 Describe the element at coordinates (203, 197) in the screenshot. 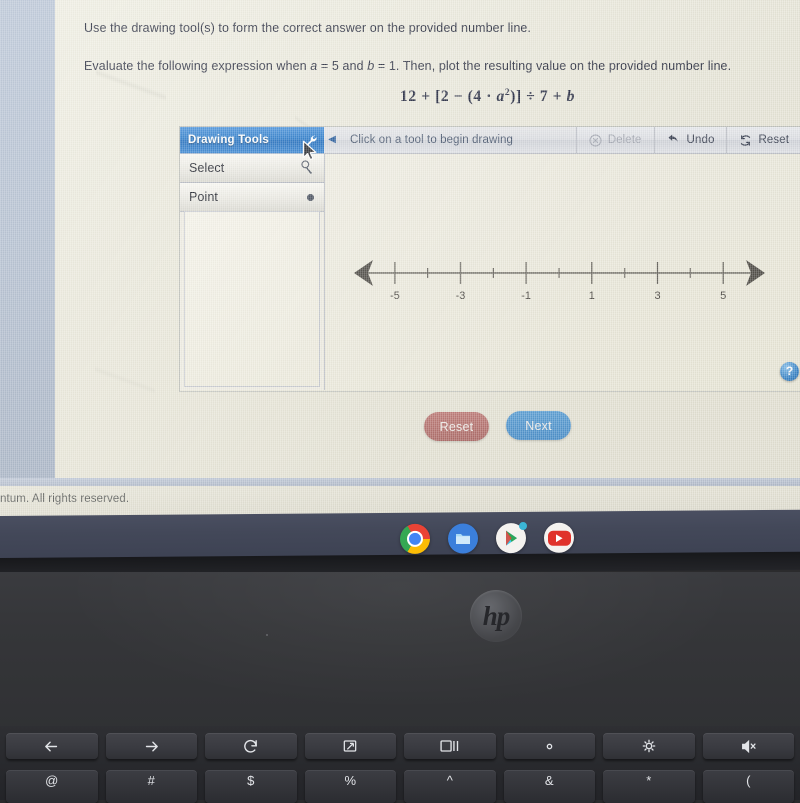

I see `tool-point-label: Point` at that location.